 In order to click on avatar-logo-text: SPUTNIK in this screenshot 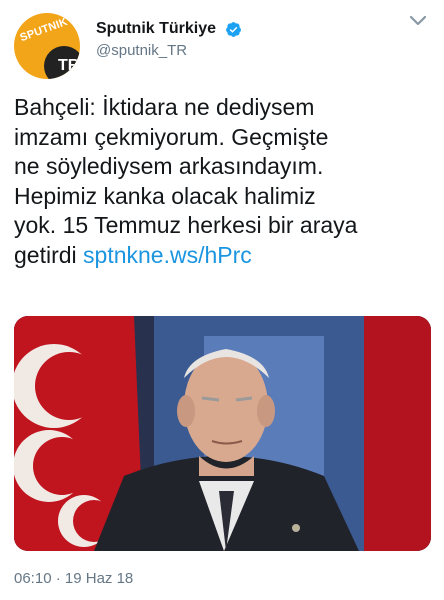, I will do `click(44, 30)`.